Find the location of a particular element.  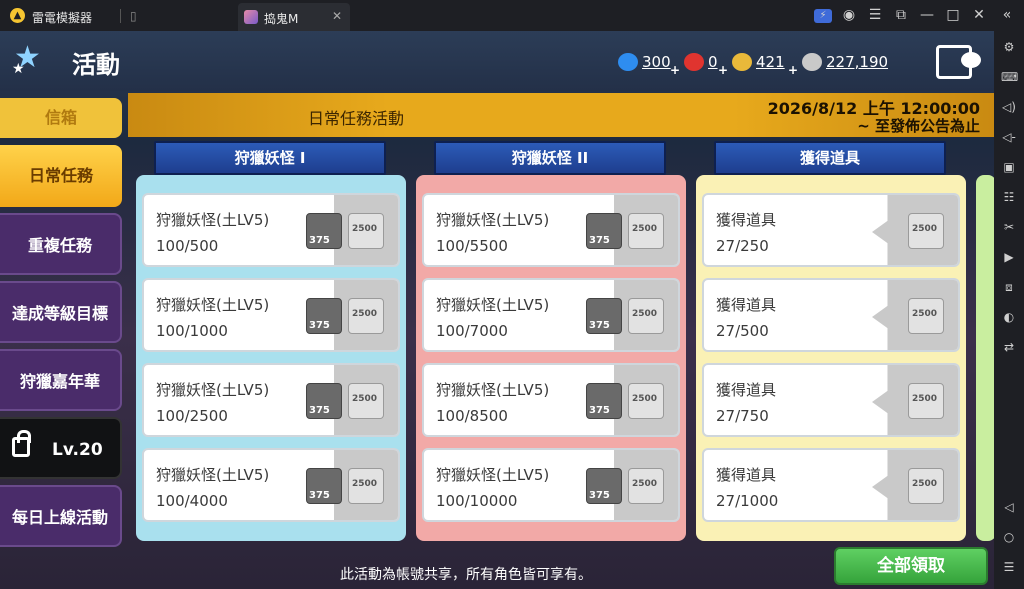

close-window-icon: ✕ is located at coordinates (979, 15).